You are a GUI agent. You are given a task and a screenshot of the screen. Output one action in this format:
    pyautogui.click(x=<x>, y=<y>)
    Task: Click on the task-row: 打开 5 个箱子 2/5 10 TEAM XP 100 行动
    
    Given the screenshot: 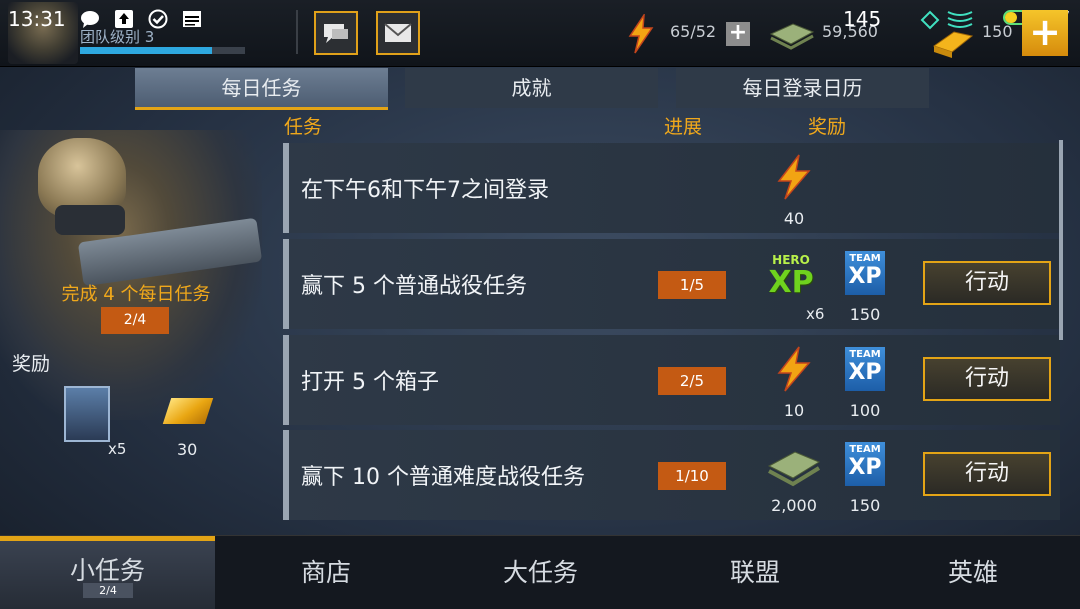 What is the action you would take?
    pyautogui.click(x=671, y=380)
    